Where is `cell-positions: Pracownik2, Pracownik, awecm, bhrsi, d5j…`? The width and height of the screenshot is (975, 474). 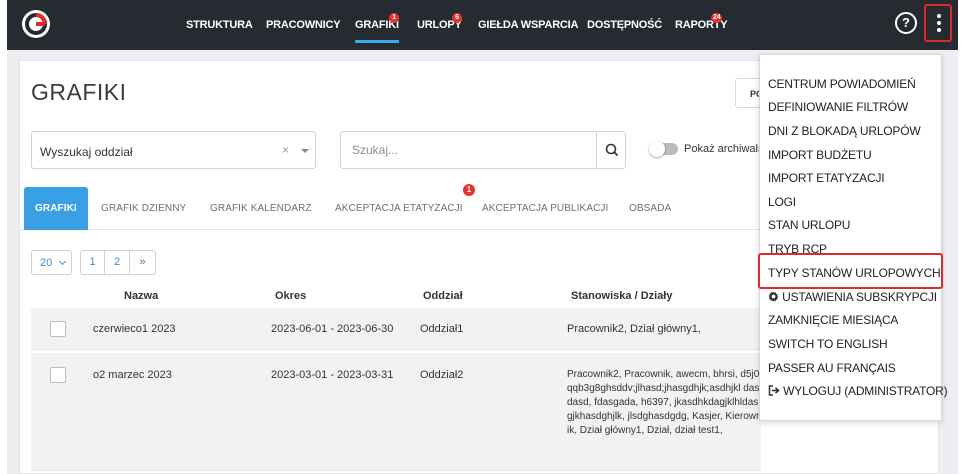
cell-positions: Pracownik2, Pracownik, awecm, bhrsi, d5j… is located at coordinates (664, 402).